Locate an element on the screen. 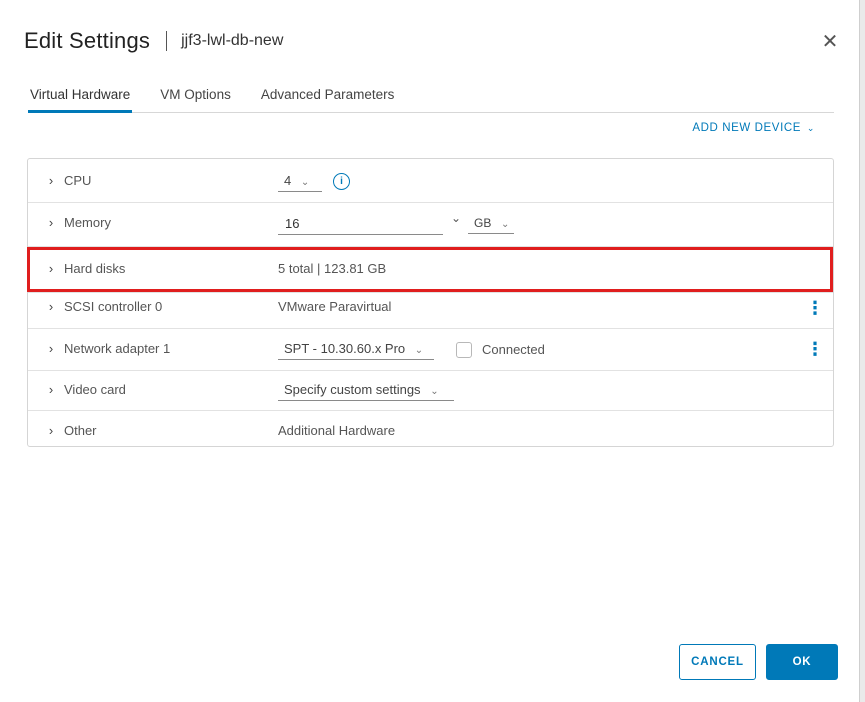  row-label-scsi: SCSI controller 0 is located at coordinates (113, 306).